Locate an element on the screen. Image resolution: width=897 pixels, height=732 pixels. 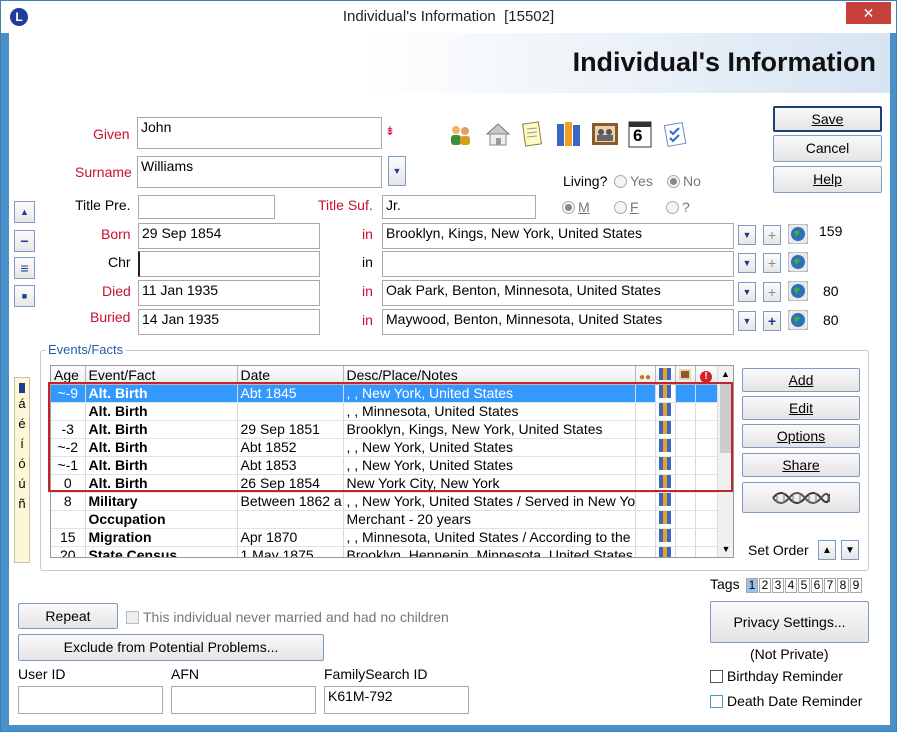
accent-char-n: ñ is located at coordinates (22, 504).